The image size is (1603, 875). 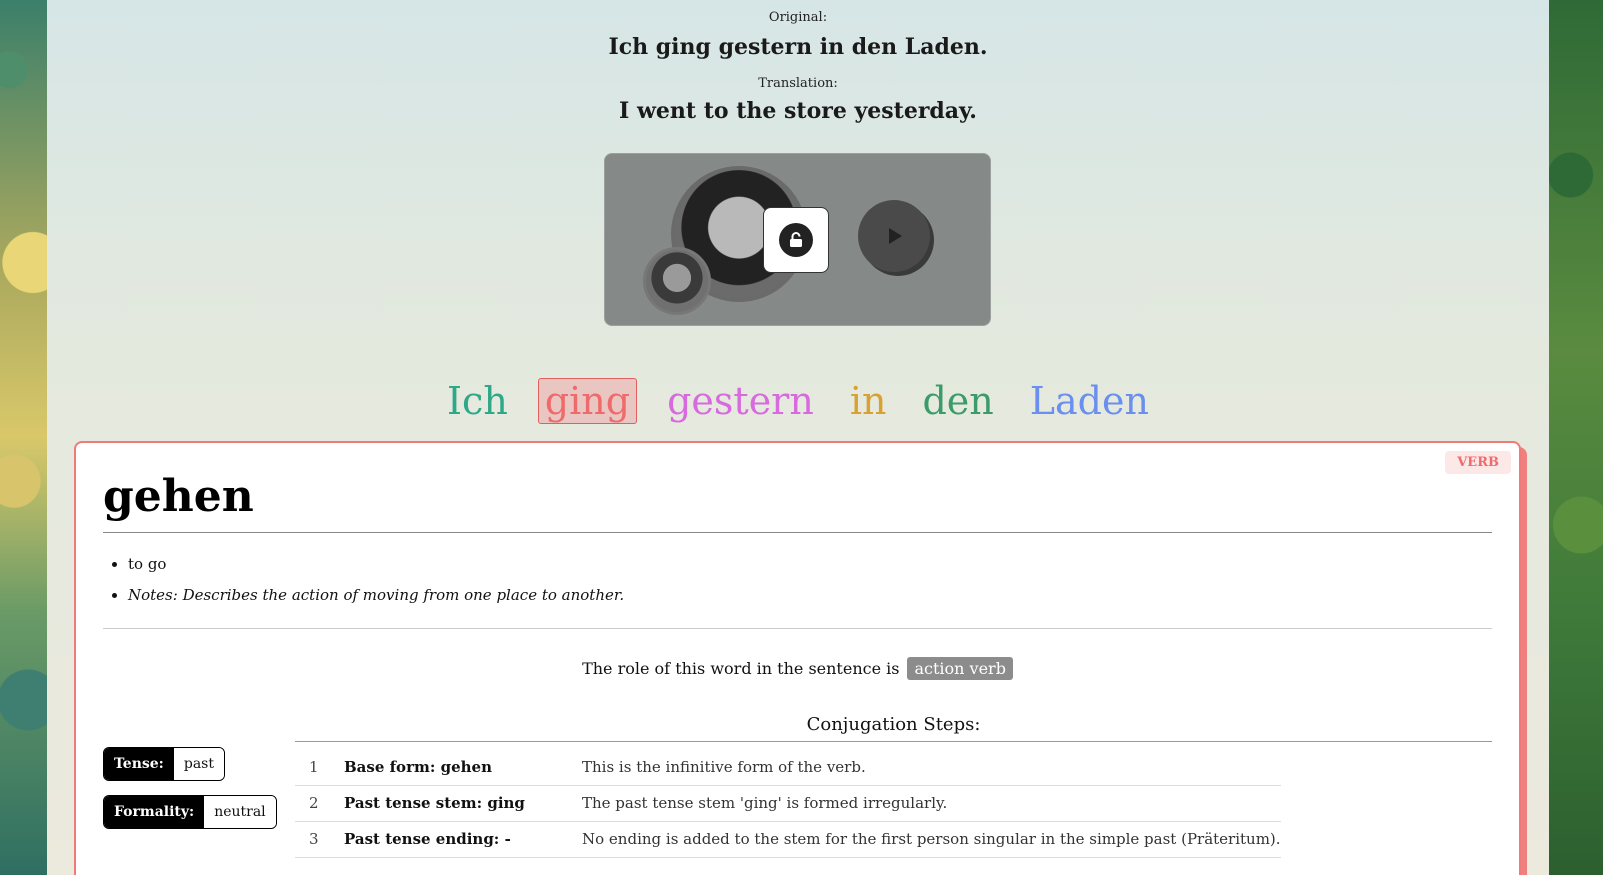 I want to click on step-number: 3, so click(x=319, y=839).